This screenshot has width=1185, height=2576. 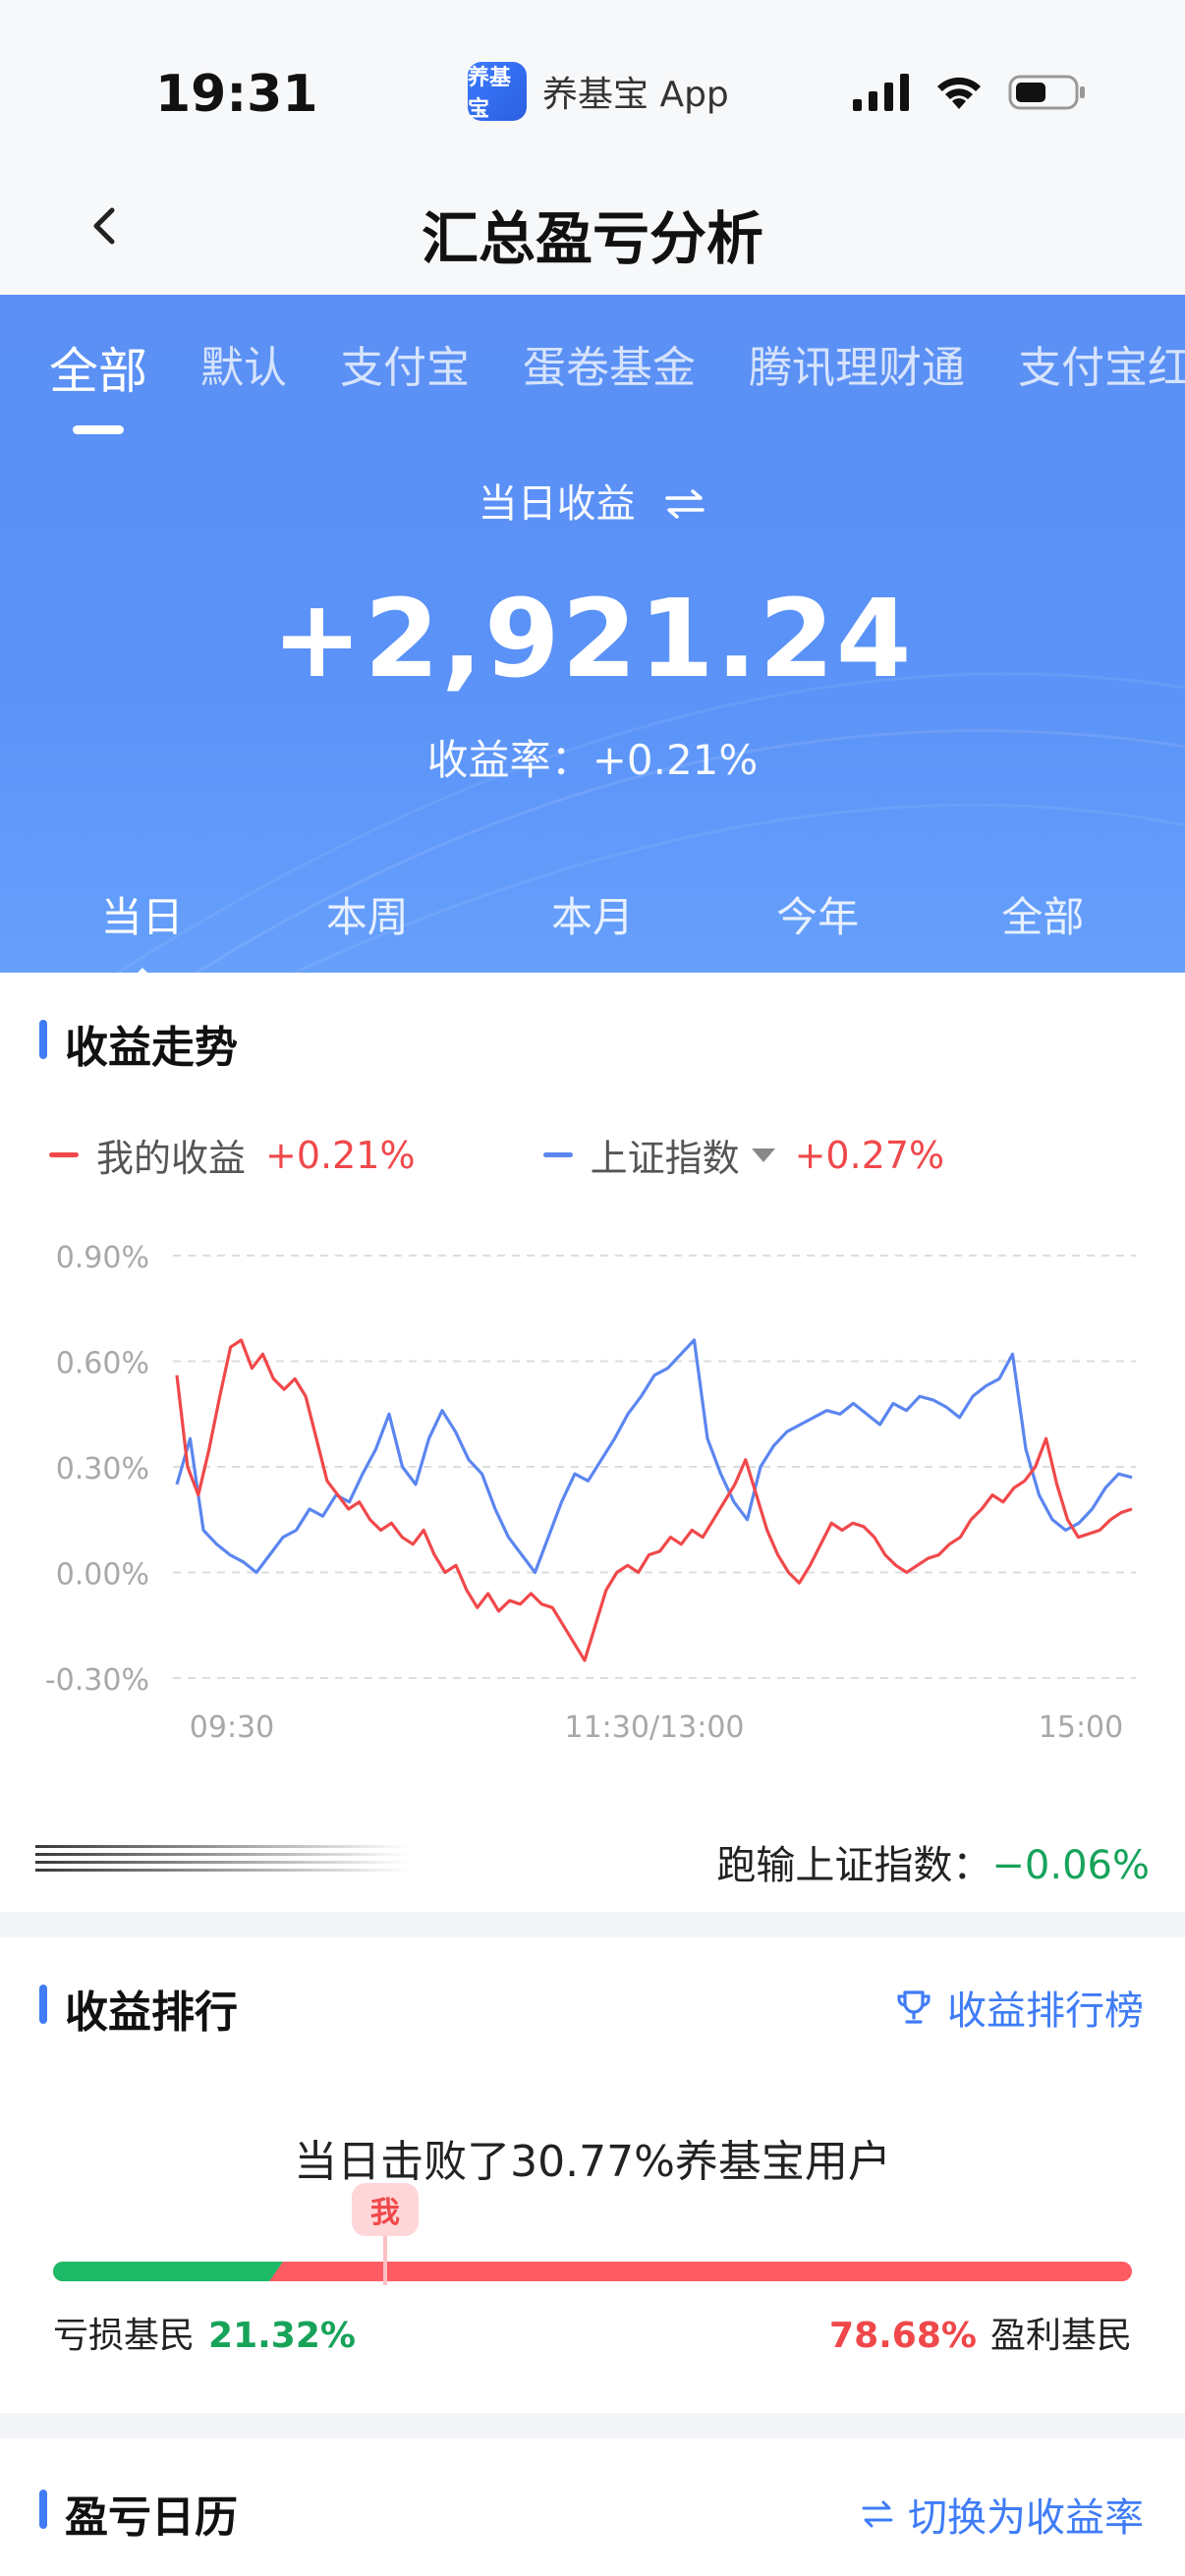 I want to click on tab-underline, so click(x=99, y=429).